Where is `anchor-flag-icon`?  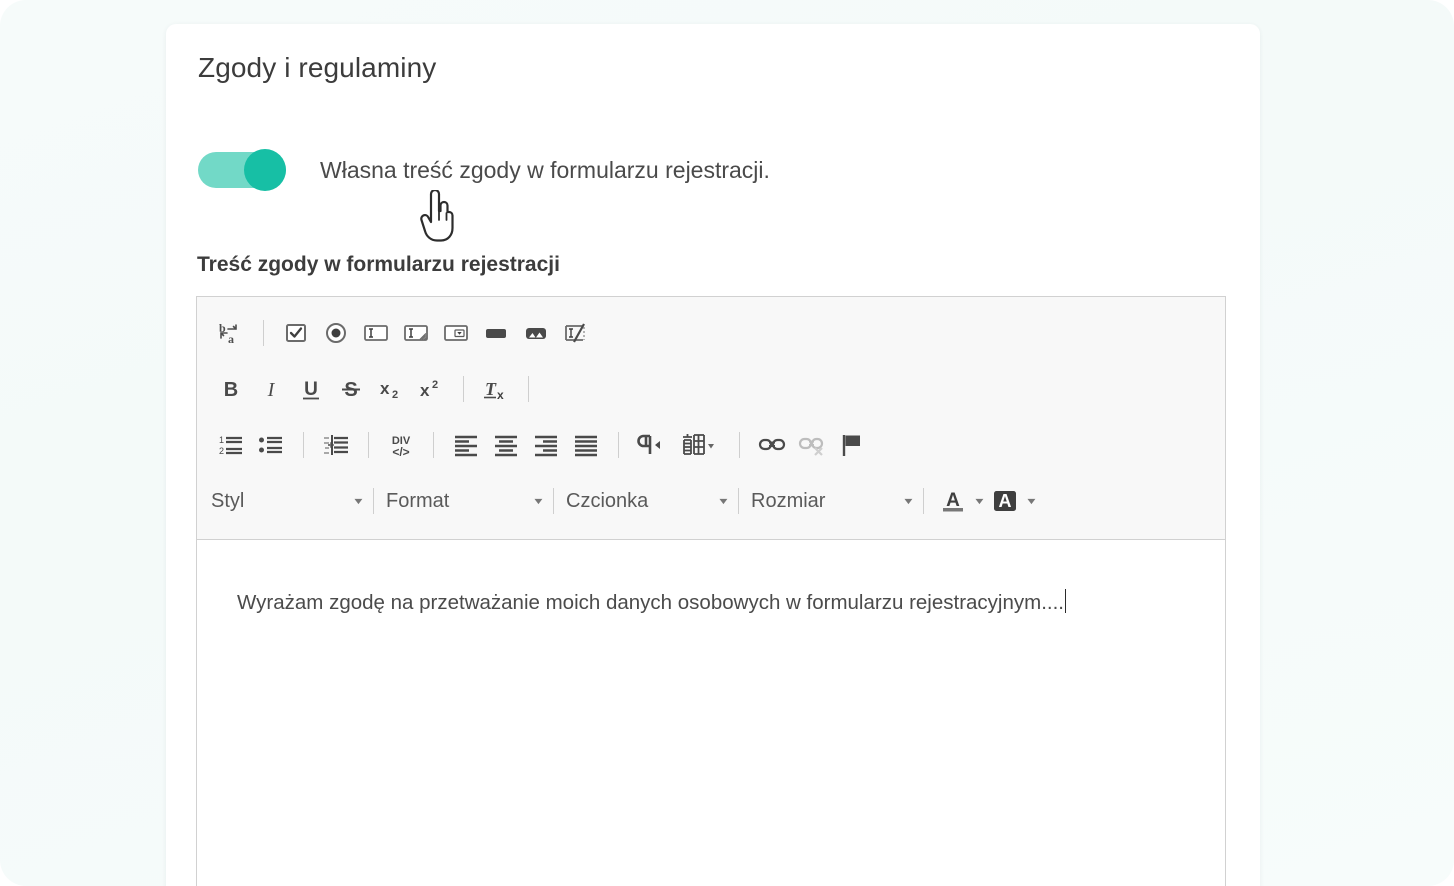
anchor-flag-icon is located at coordinates (851, 445).